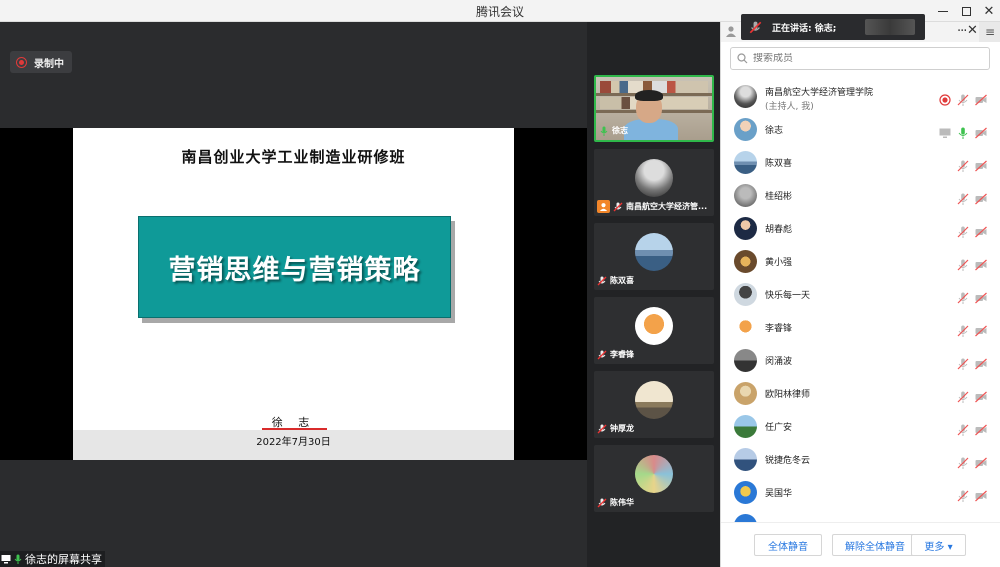  Describe the element at coordinates (819, 93) in the screenshot. I see `member-name: 南昌航空大学经济管理学院` at that location.